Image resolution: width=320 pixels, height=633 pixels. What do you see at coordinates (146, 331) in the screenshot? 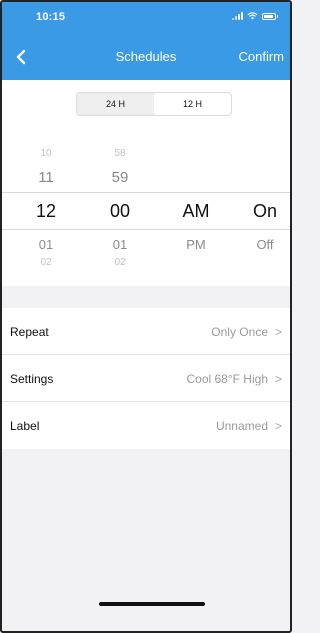
I see `repeat-row: Repeat Only Once >` at bounding box center [146, 331].